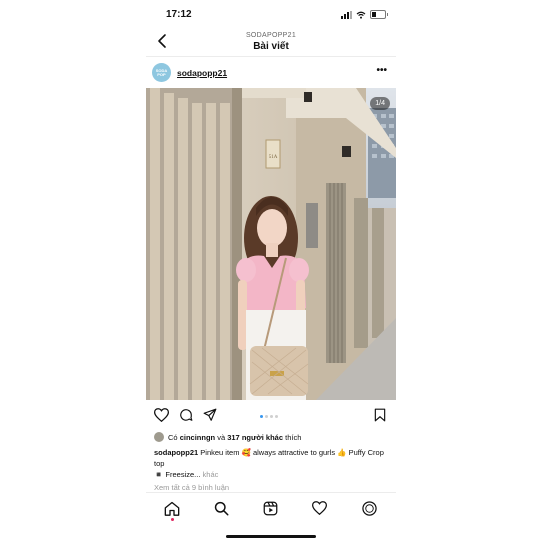 The width and height of the screenshot is (543, 543). Describe the element at coordinates (197, 437) in the screenshot. I see `liker-username: cincinngn` at that location.